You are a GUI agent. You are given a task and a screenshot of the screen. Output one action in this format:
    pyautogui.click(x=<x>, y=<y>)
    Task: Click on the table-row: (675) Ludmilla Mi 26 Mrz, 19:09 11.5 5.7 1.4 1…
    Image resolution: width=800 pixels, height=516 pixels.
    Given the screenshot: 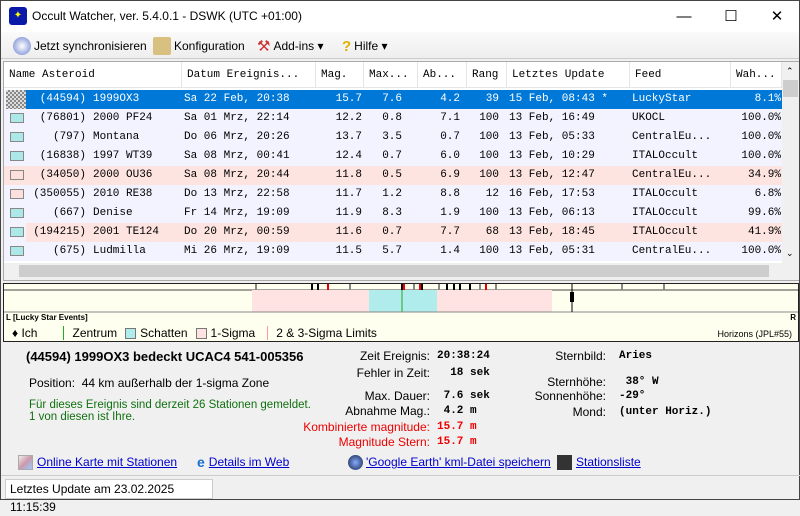 What is the action you would take?
    pyautogui.click(x=393, y=251)
    